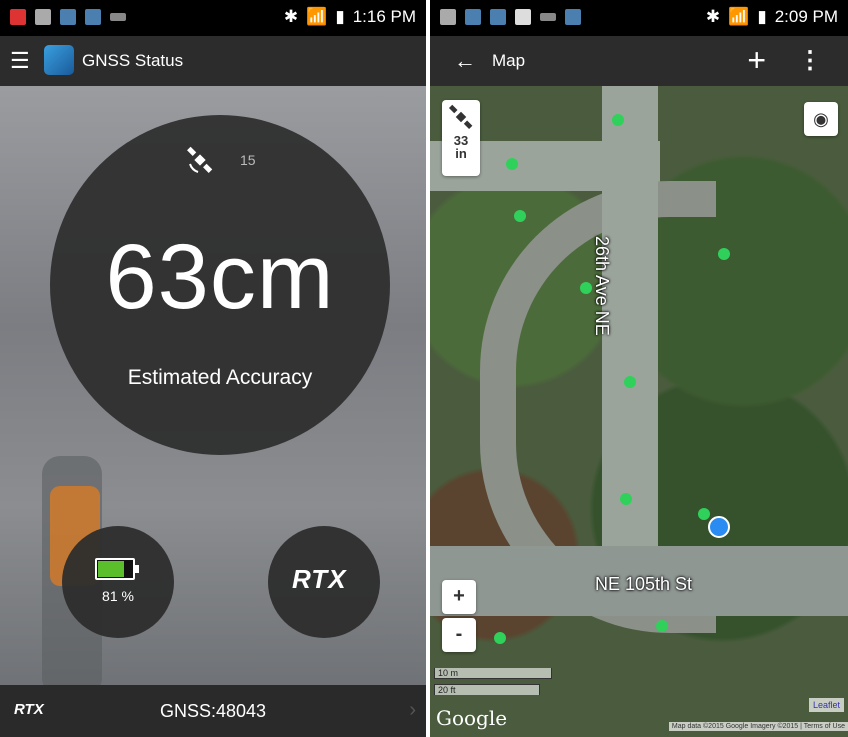  I want to click on app-bar: ☰ GNSS Status, so click(213, 61).